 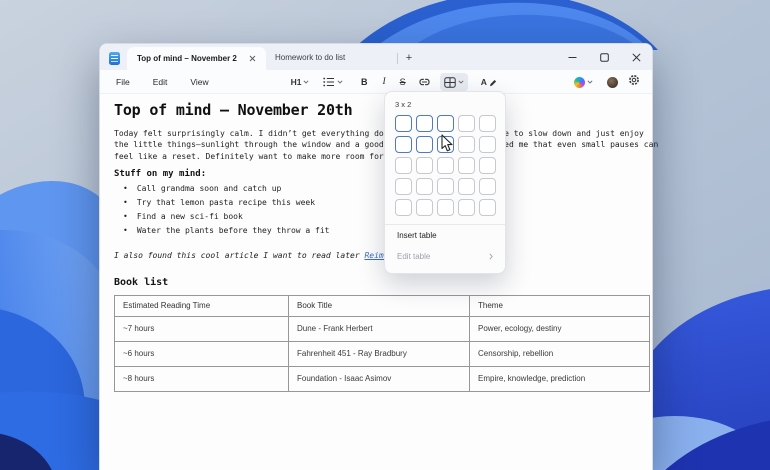 I want to click on book-list-heading: Book list, so click(x=141, y=282).